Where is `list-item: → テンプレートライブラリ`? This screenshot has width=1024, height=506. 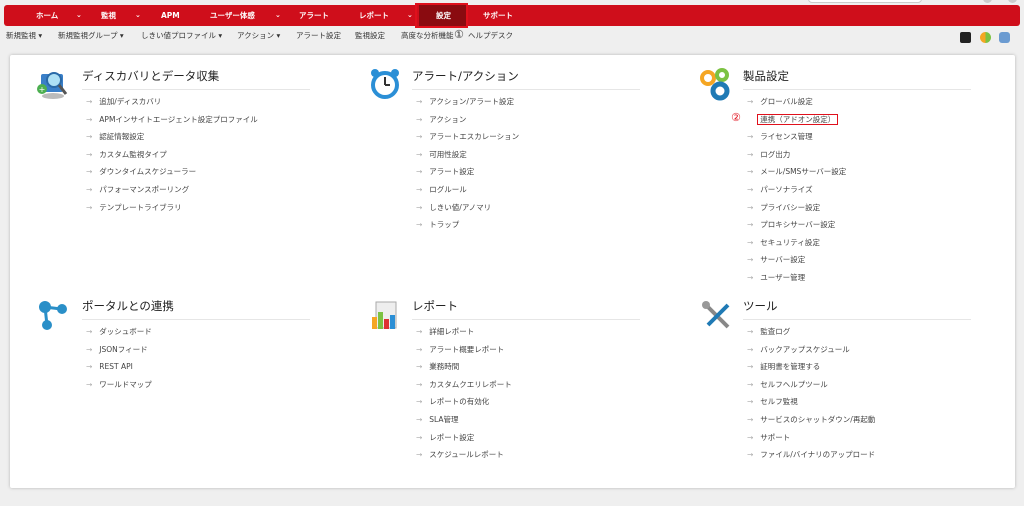
list-item: → テンプレートライブラリ is located at coordinates (196, 211).